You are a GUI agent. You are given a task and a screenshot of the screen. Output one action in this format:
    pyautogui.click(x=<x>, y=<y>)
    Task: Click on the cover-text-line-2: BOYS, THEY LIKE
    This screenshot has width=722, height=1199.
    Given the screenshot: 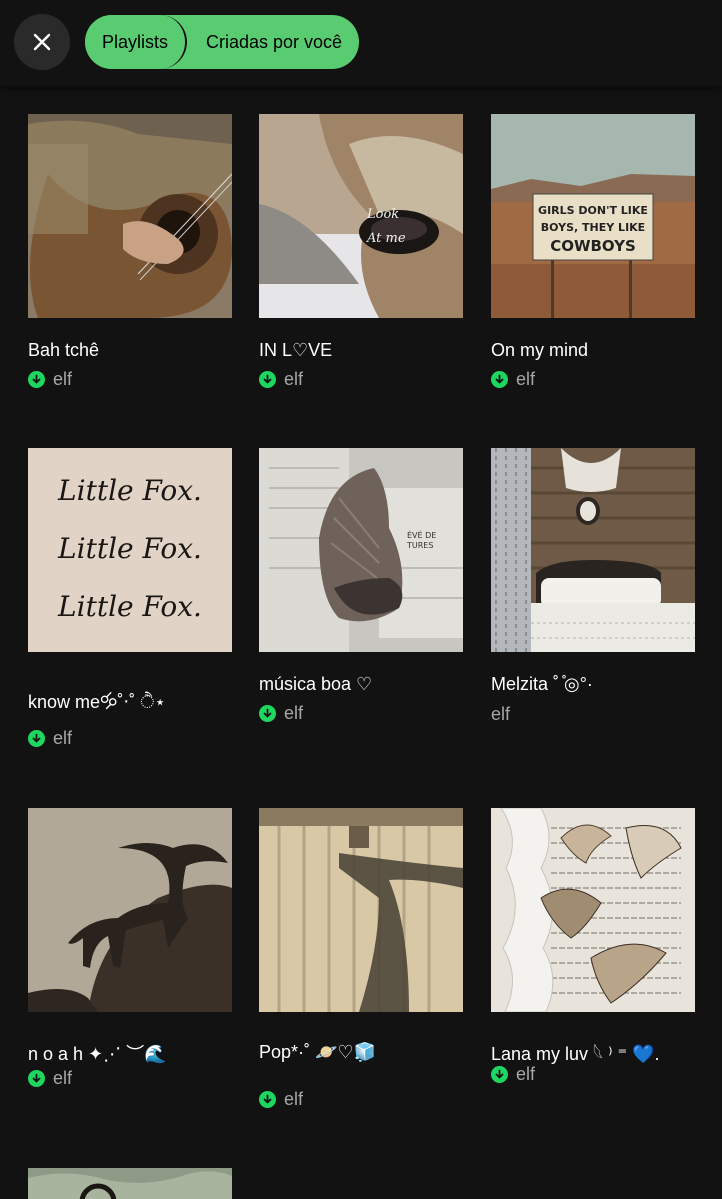 What is the action you would take?
    pyautogui.click(x=593, y=227)
    